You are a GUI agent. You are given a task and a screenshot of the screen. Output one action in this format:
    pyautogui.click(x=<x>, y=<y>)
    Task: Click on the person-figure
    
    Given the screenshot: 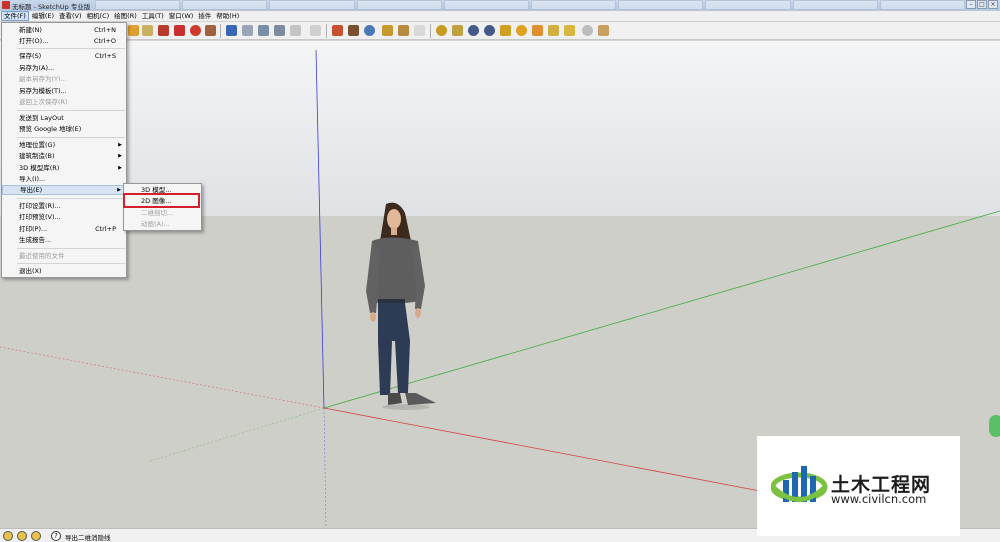 What is the action you would take?
    pyautogui.click(x=401, y=306)
    